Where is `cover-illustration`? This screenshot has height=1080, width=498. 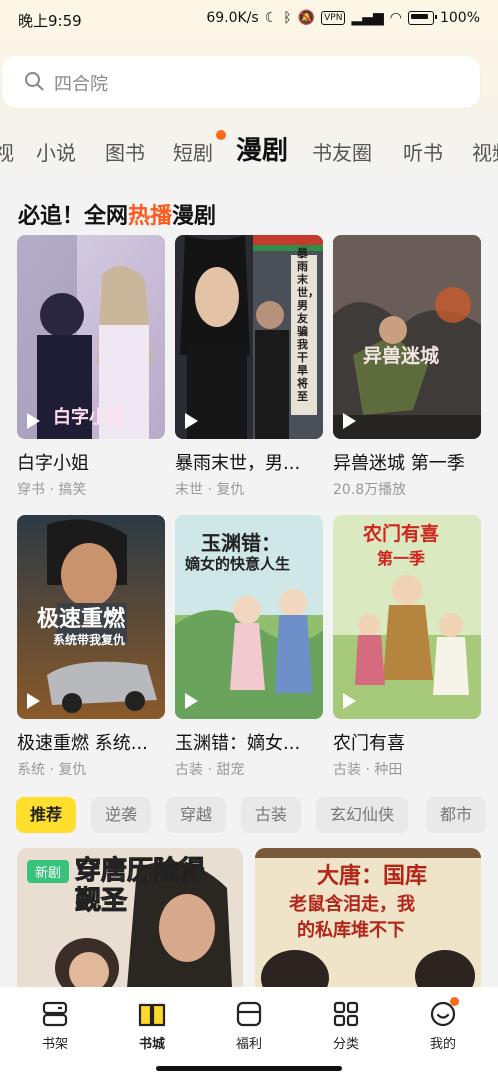 cover-illustration is located at coordinates (407, 337).